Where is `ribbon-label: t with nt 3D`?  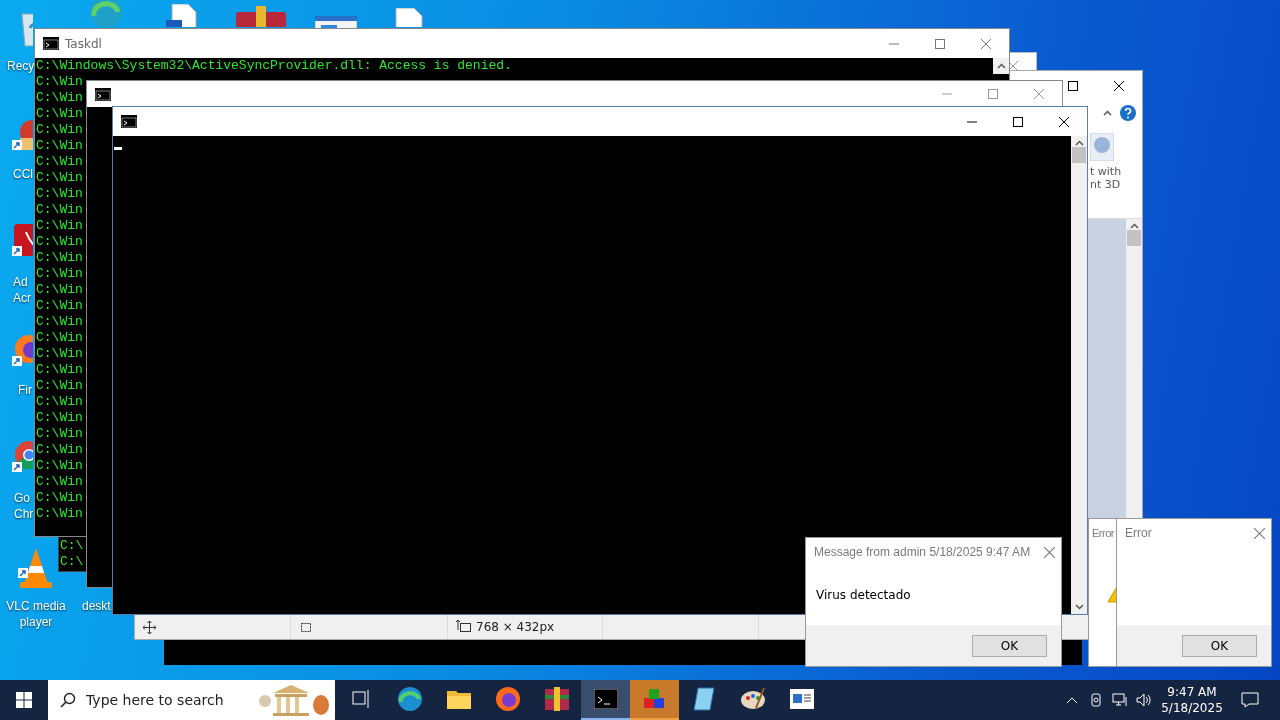 ribbon-label: t with nt 3D is located at coordinates (1106, 178).